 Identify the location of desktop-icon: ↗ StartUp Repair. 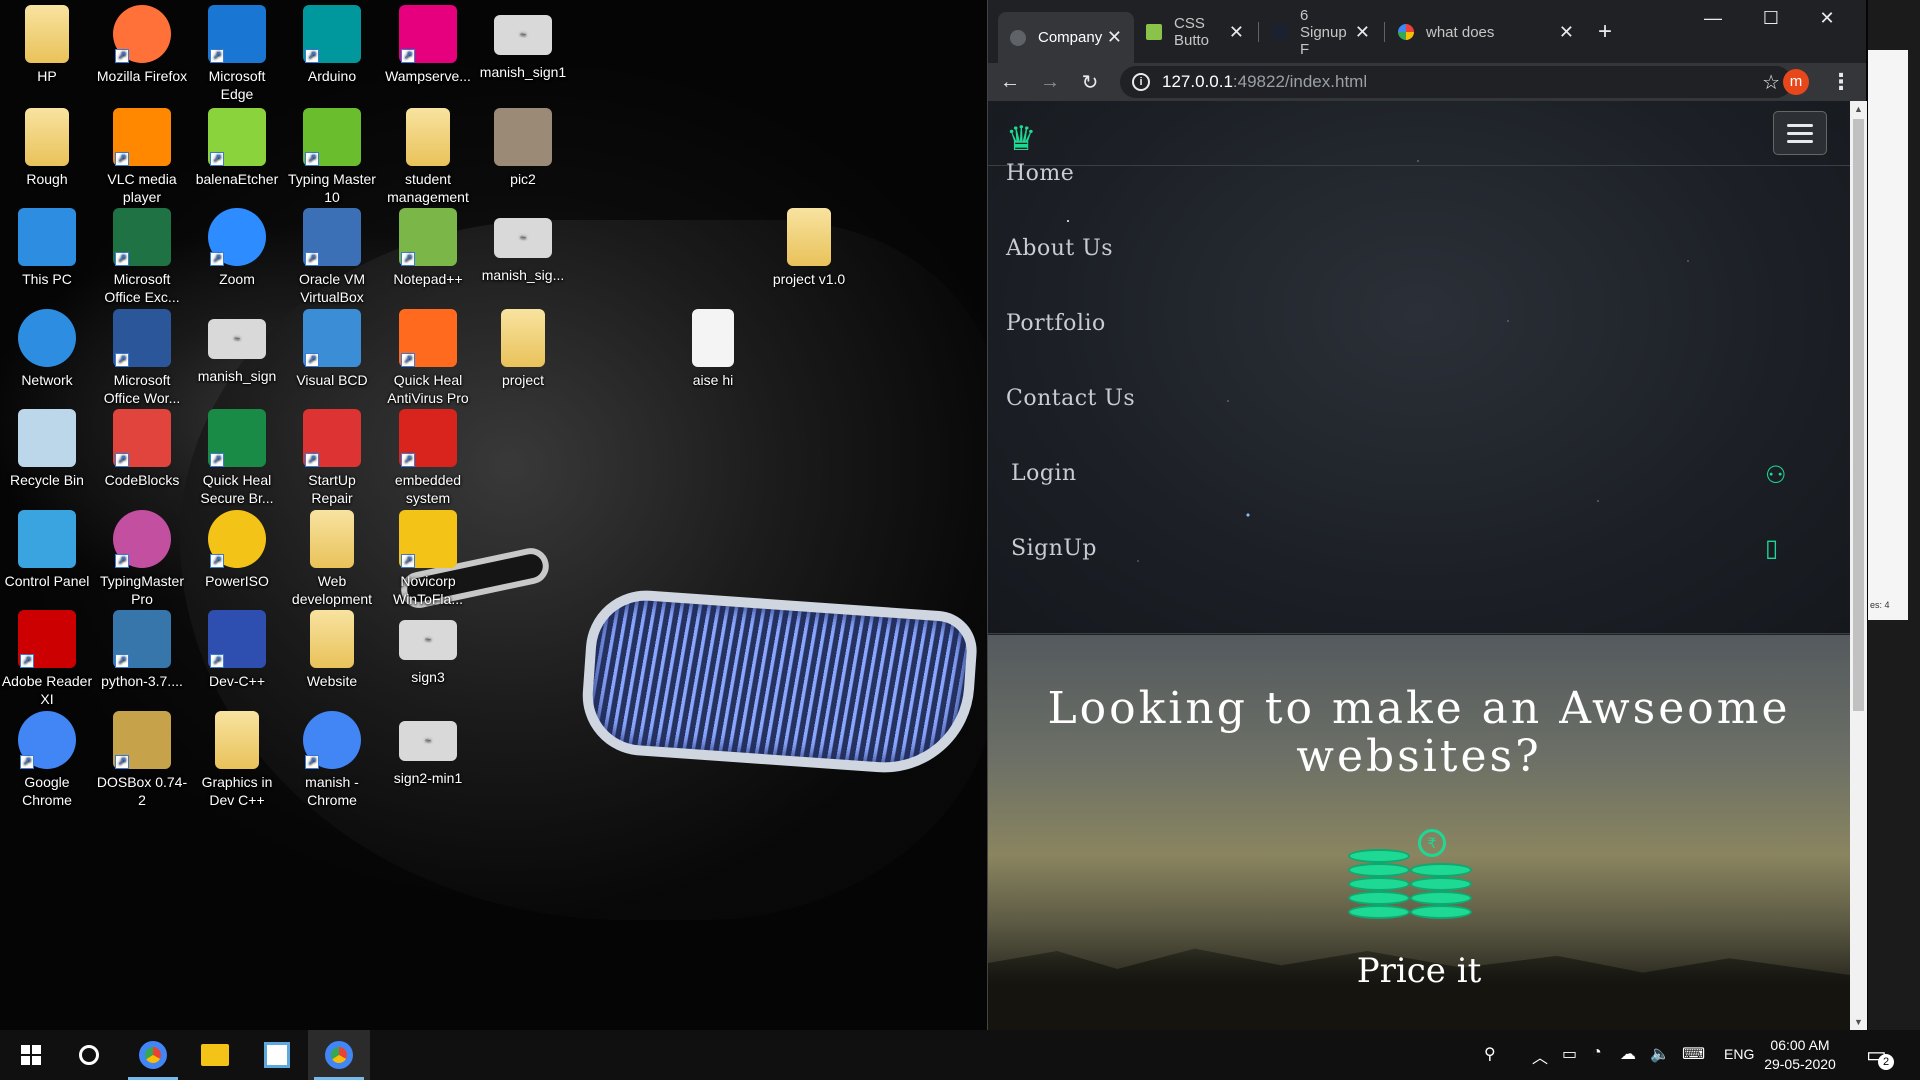
(332, 458).